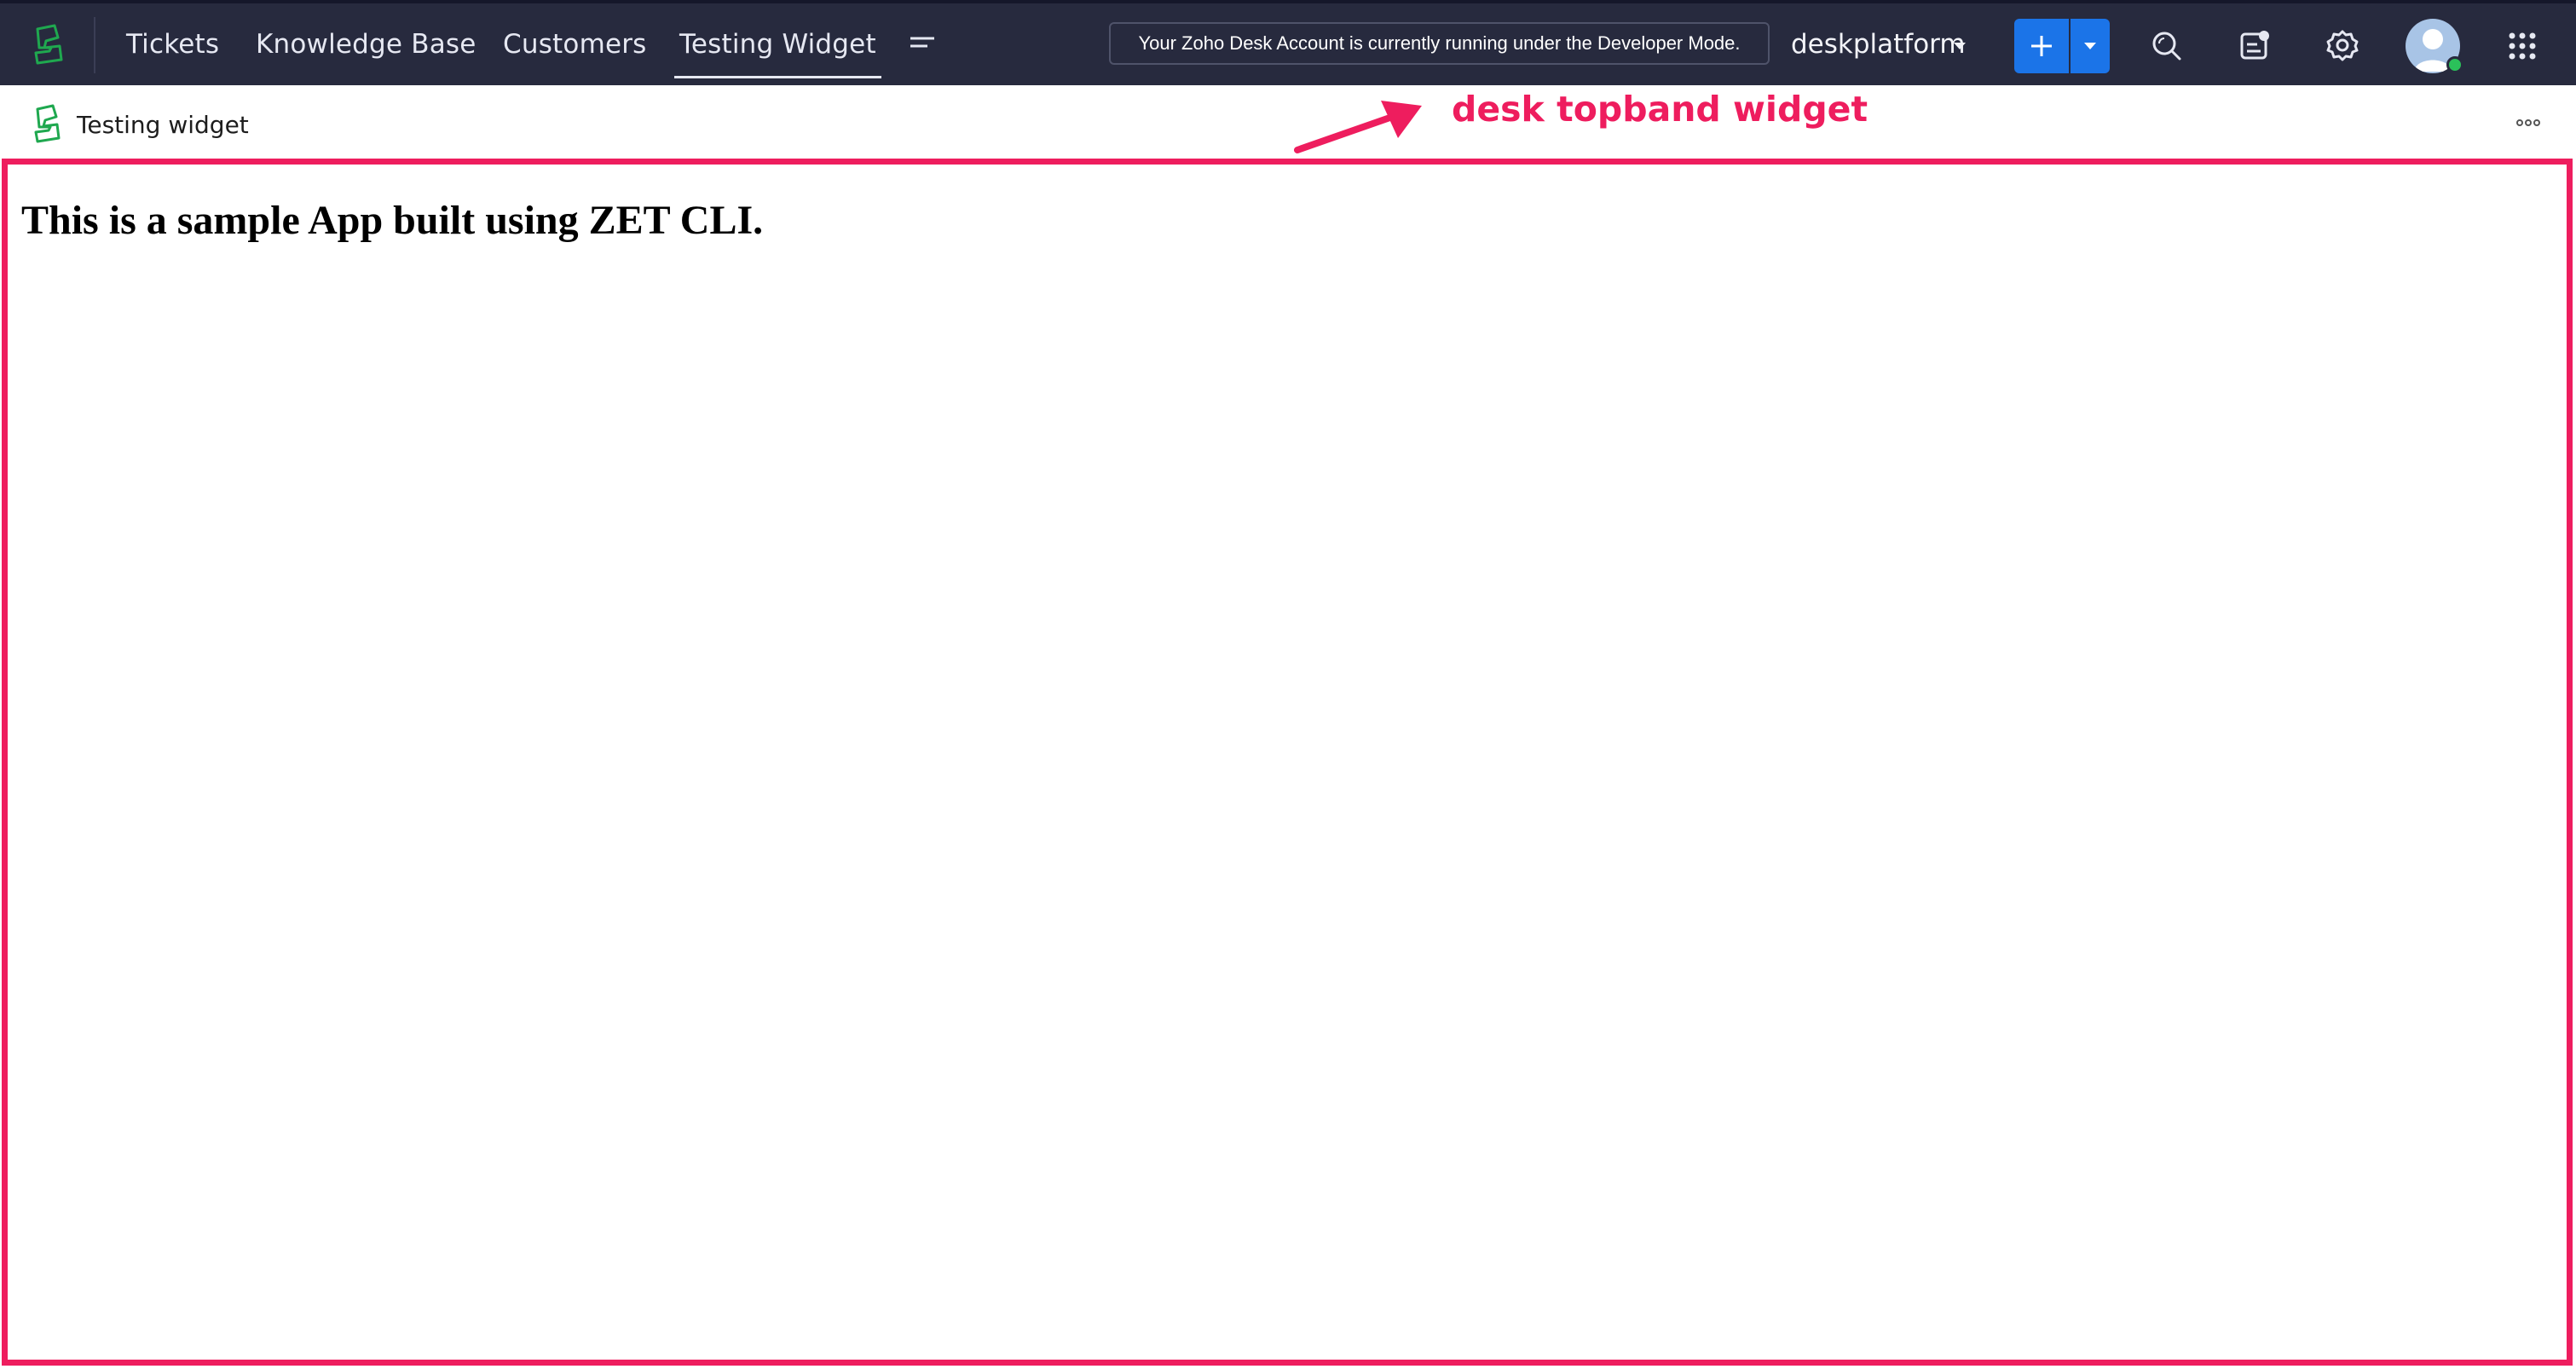 The height and width of the screenshot is (1369, 2576). I want to click on tab-knowledge-base: Knowledge Base, so click(366, 44).